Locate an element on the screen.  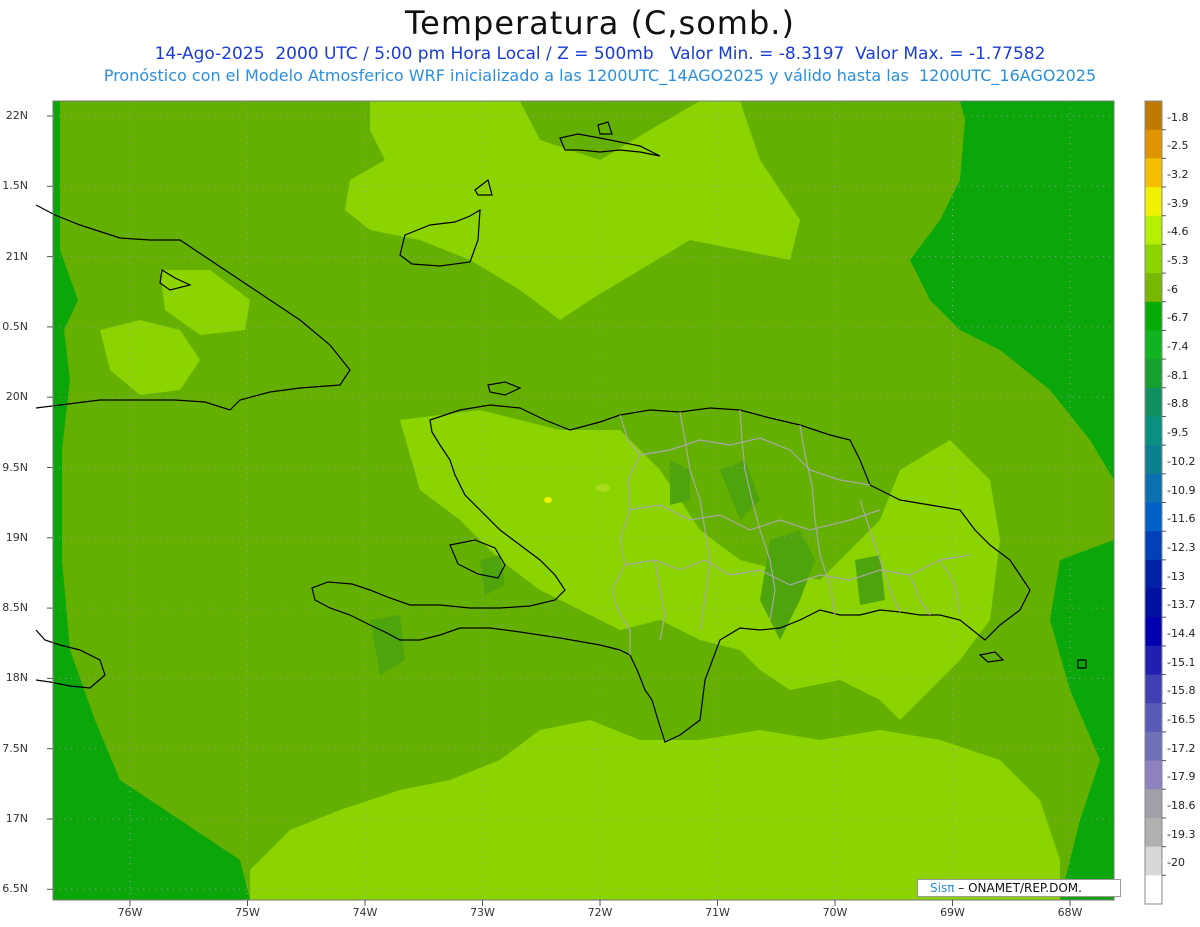
colorbar-label: -17.2 is located at coordinates (1181, 748).